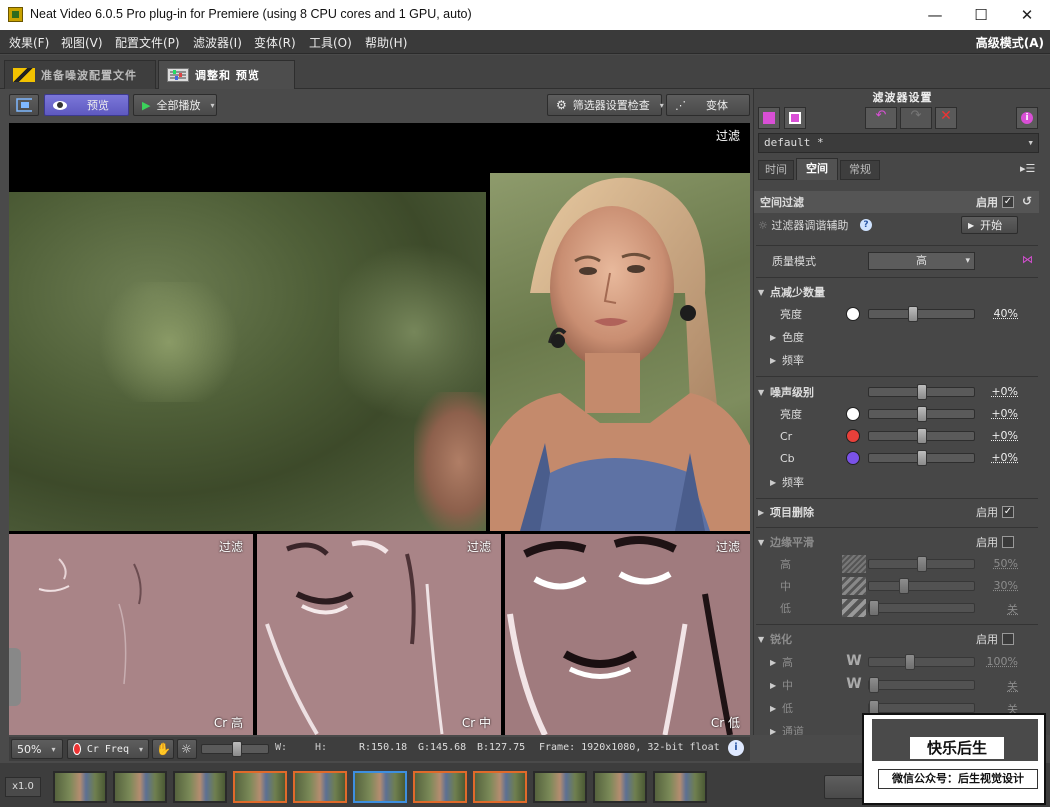 This screenshot has height=807, width=1050. What do you see at coordinates (921, 662) in the screenshot?
I see `sharpen-high-slider` at bounding box center [921, 662].